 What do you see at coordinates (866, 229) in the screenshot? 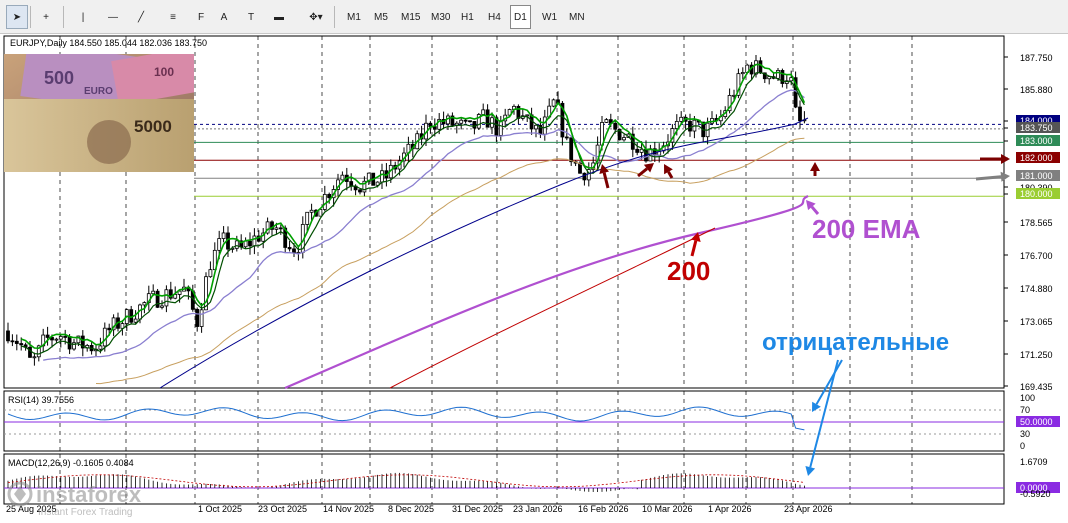
I see `ema-200-label: 200 EMA` at bounding box center [866, 229].